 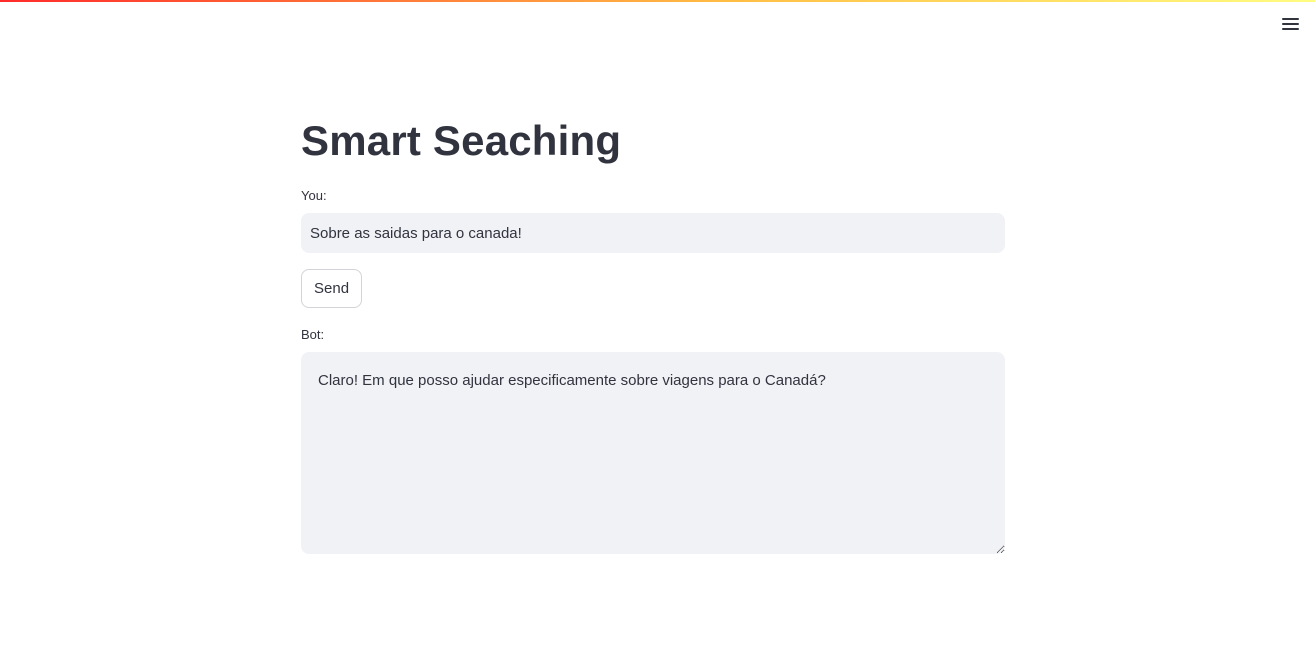 What do you see at coordinates (657, 1) in the screenshot?
I see `header-decoration-bar` at bounding box center [657, 1].